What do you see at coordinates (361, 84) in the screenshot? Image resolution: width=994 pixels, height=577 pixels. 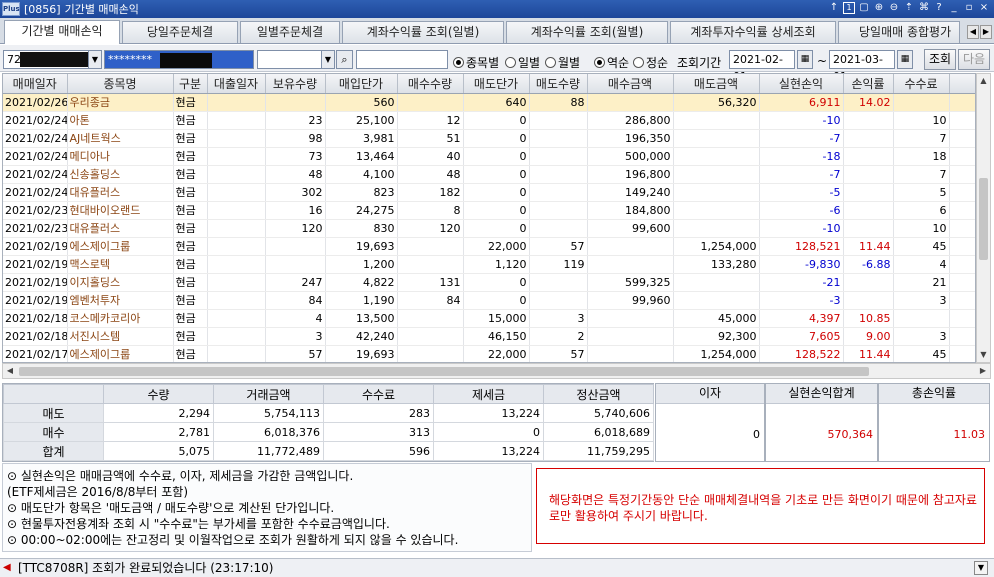 I see `column-header: 매입단가` at bounding box center [361, 84].